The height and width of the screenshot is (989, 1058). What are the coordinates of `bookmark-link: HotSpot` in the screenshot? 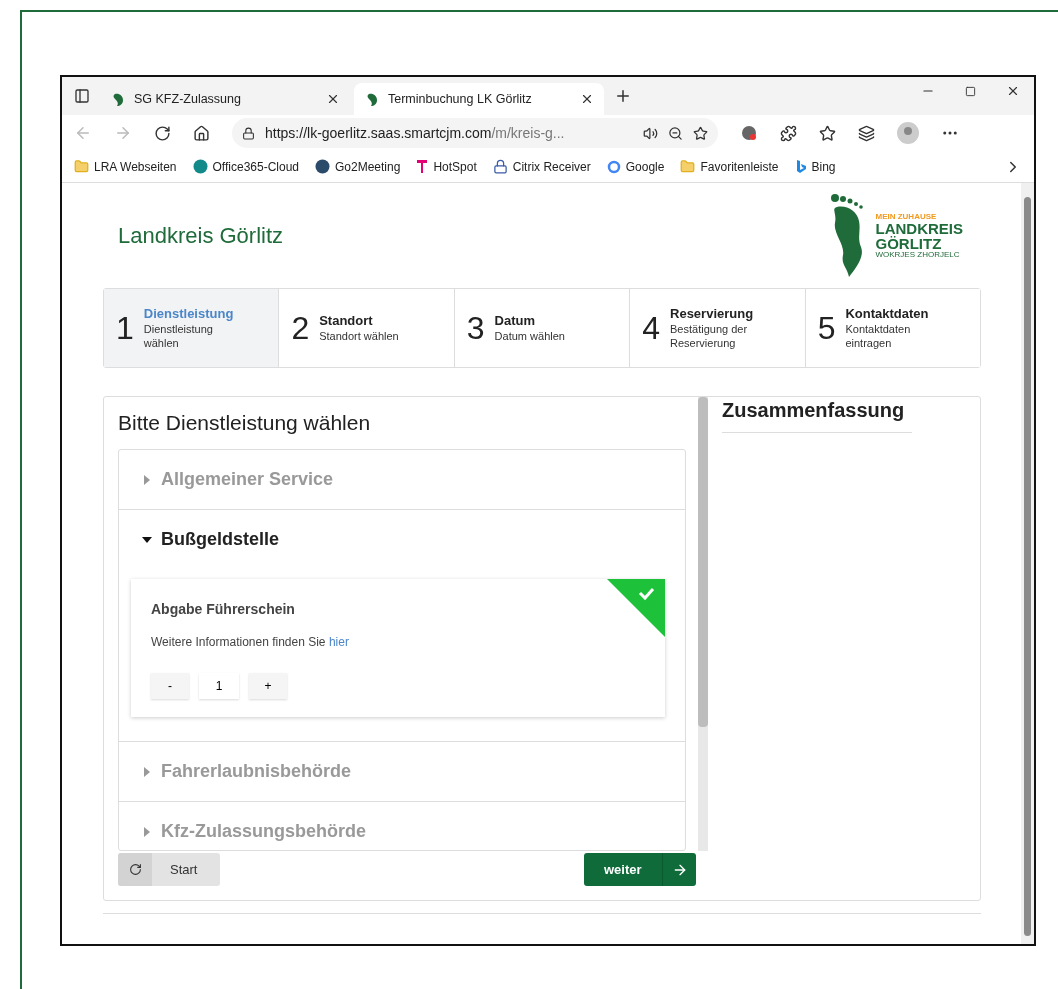 It's located at (455, 166).